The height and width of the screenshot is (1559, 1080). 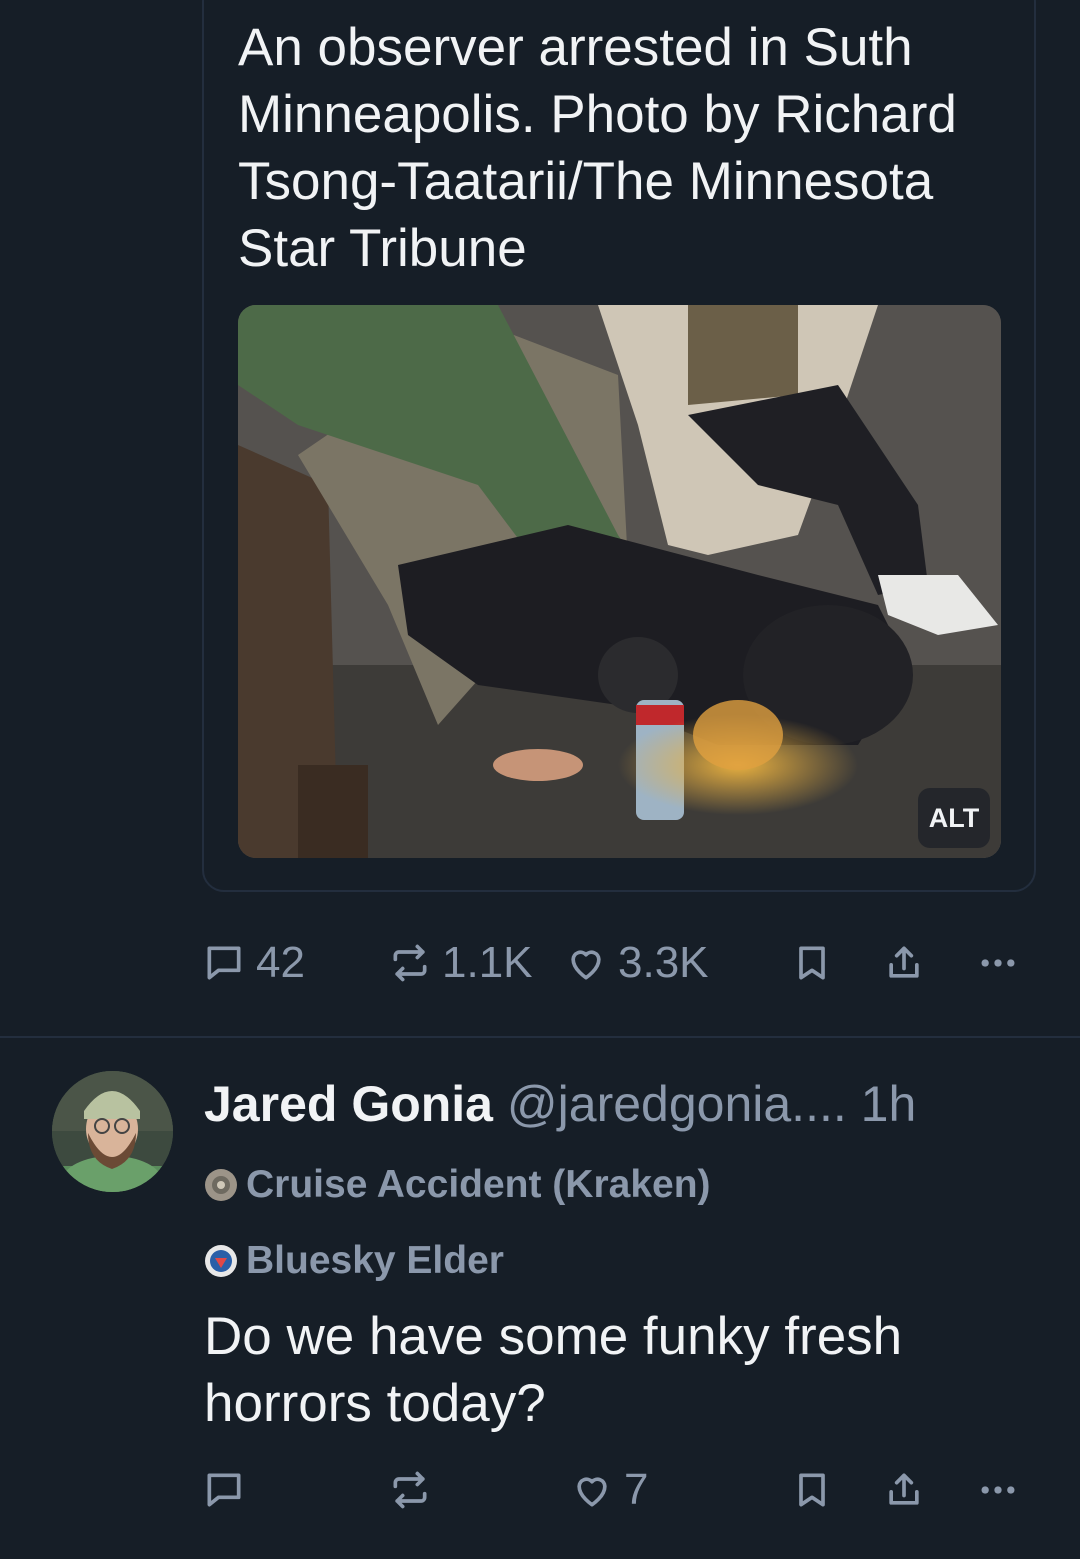 I want to click on like-button: 3.3K, so click(x=636, y=963).